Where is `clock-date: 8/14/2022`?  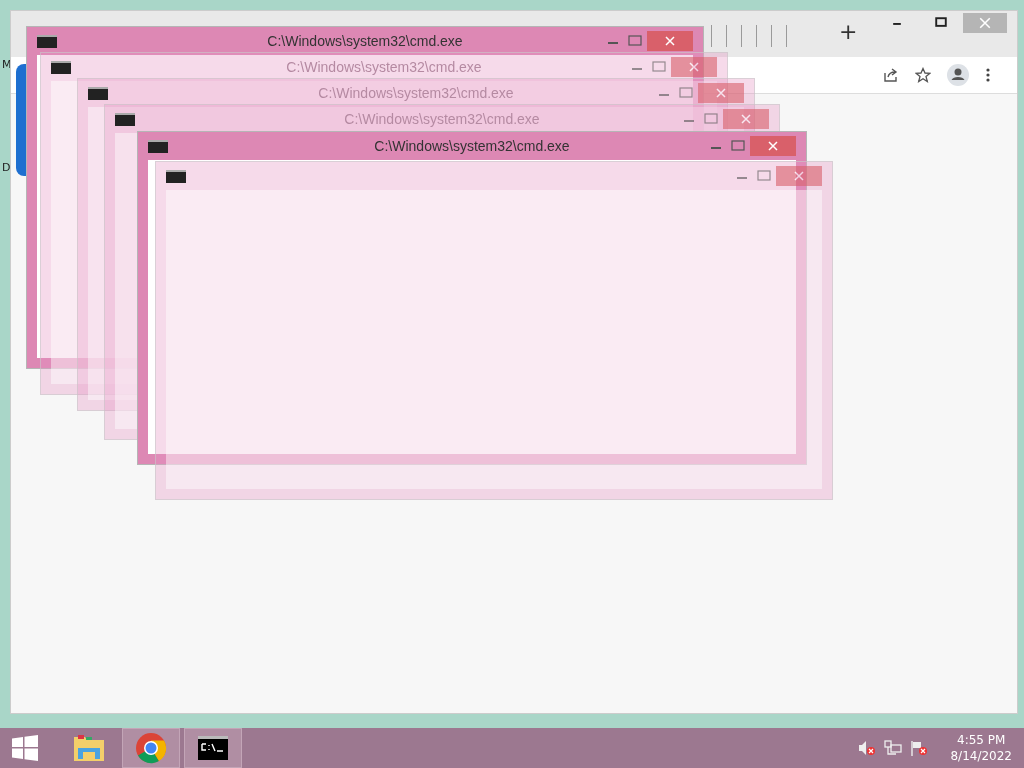 clock-date: 8/14/2022 is located at coordinates (981, 756).